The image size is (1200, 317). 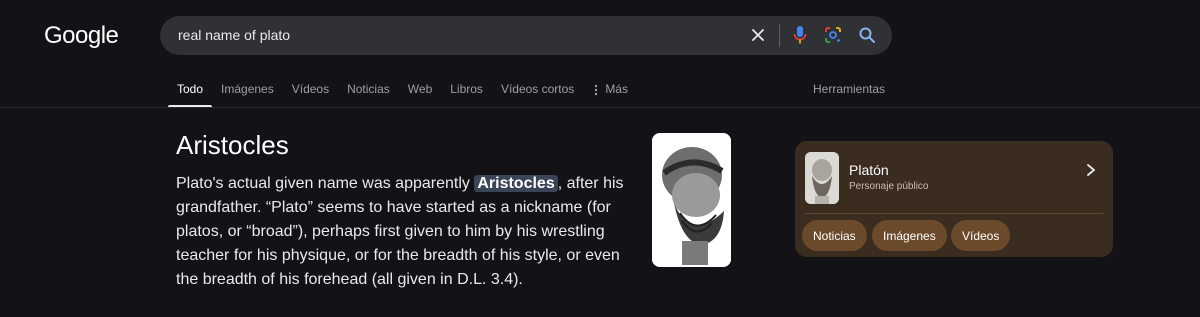 What do you see at coordinates (368, 93) in the screenshot?
I see `tab-noticias: Noticias` at bounding box center [368, 93].